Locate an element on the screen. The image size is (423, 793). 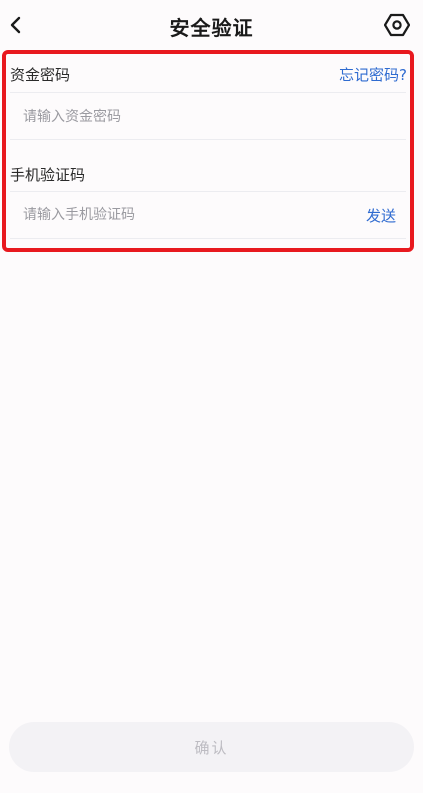
send-code-button: 发送 is located at coordinates (381, 215).